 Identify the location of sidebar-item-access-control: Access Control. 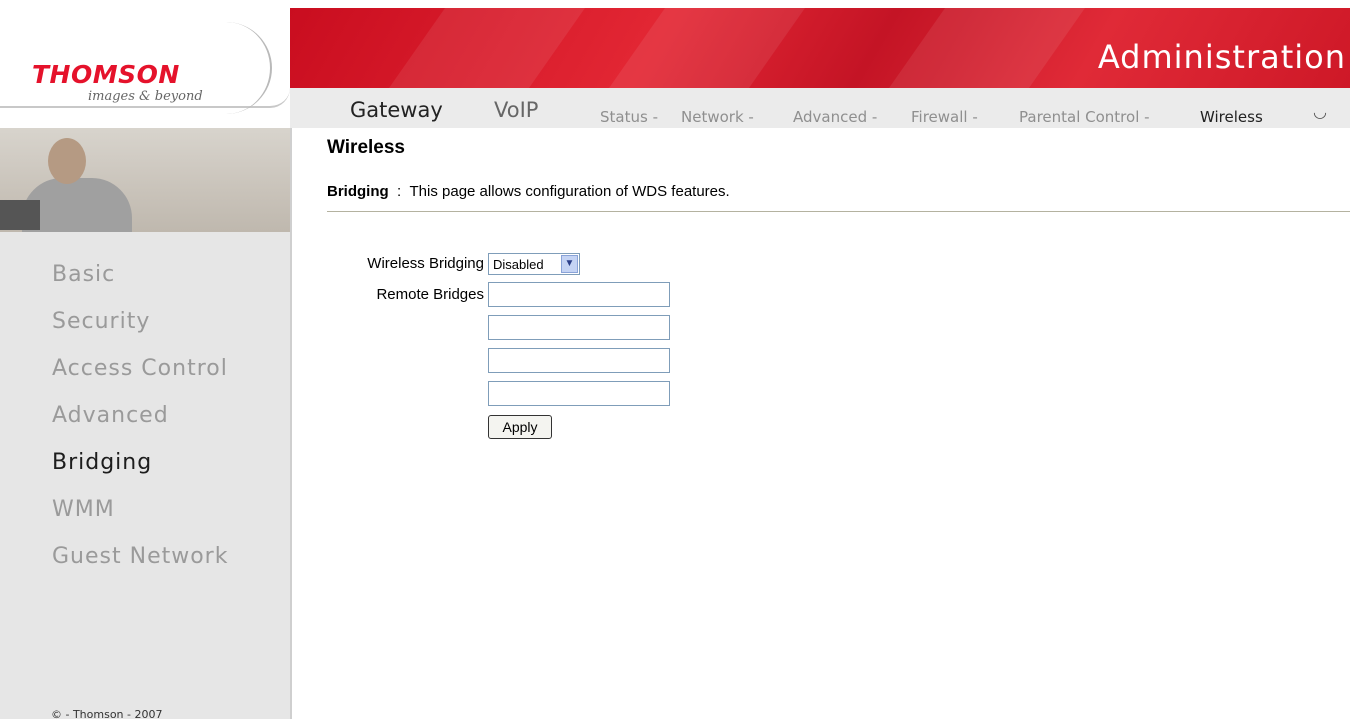
(171, 377).